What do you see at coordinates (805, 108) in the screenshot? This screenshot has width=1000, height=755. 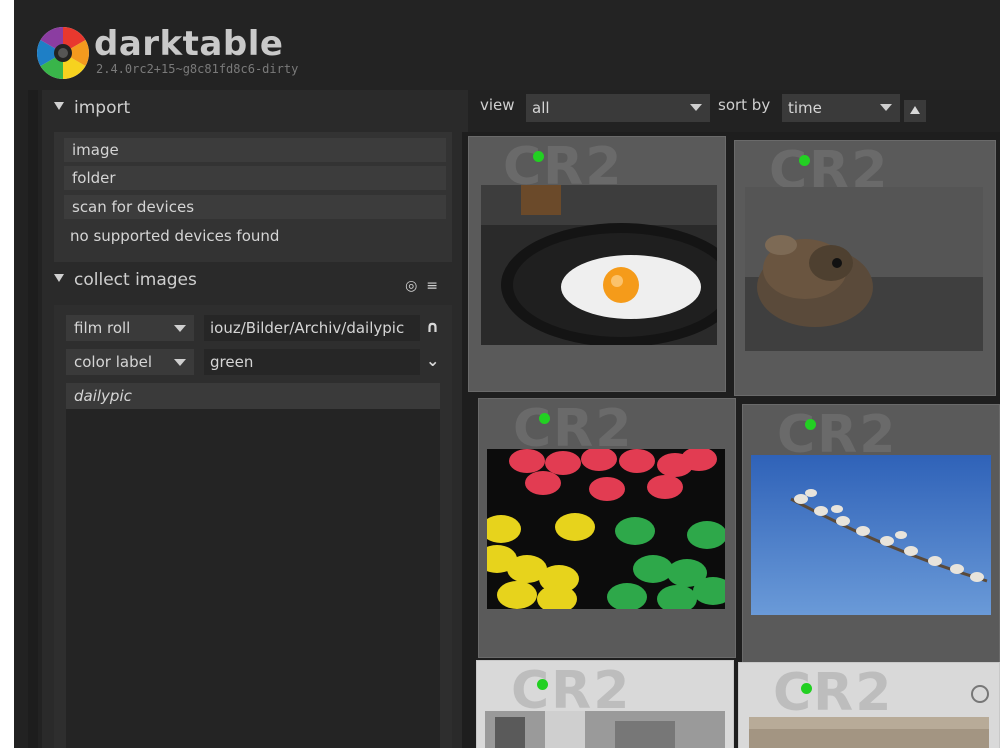 I see `sort-value: time` at bounding box center [805, 108].